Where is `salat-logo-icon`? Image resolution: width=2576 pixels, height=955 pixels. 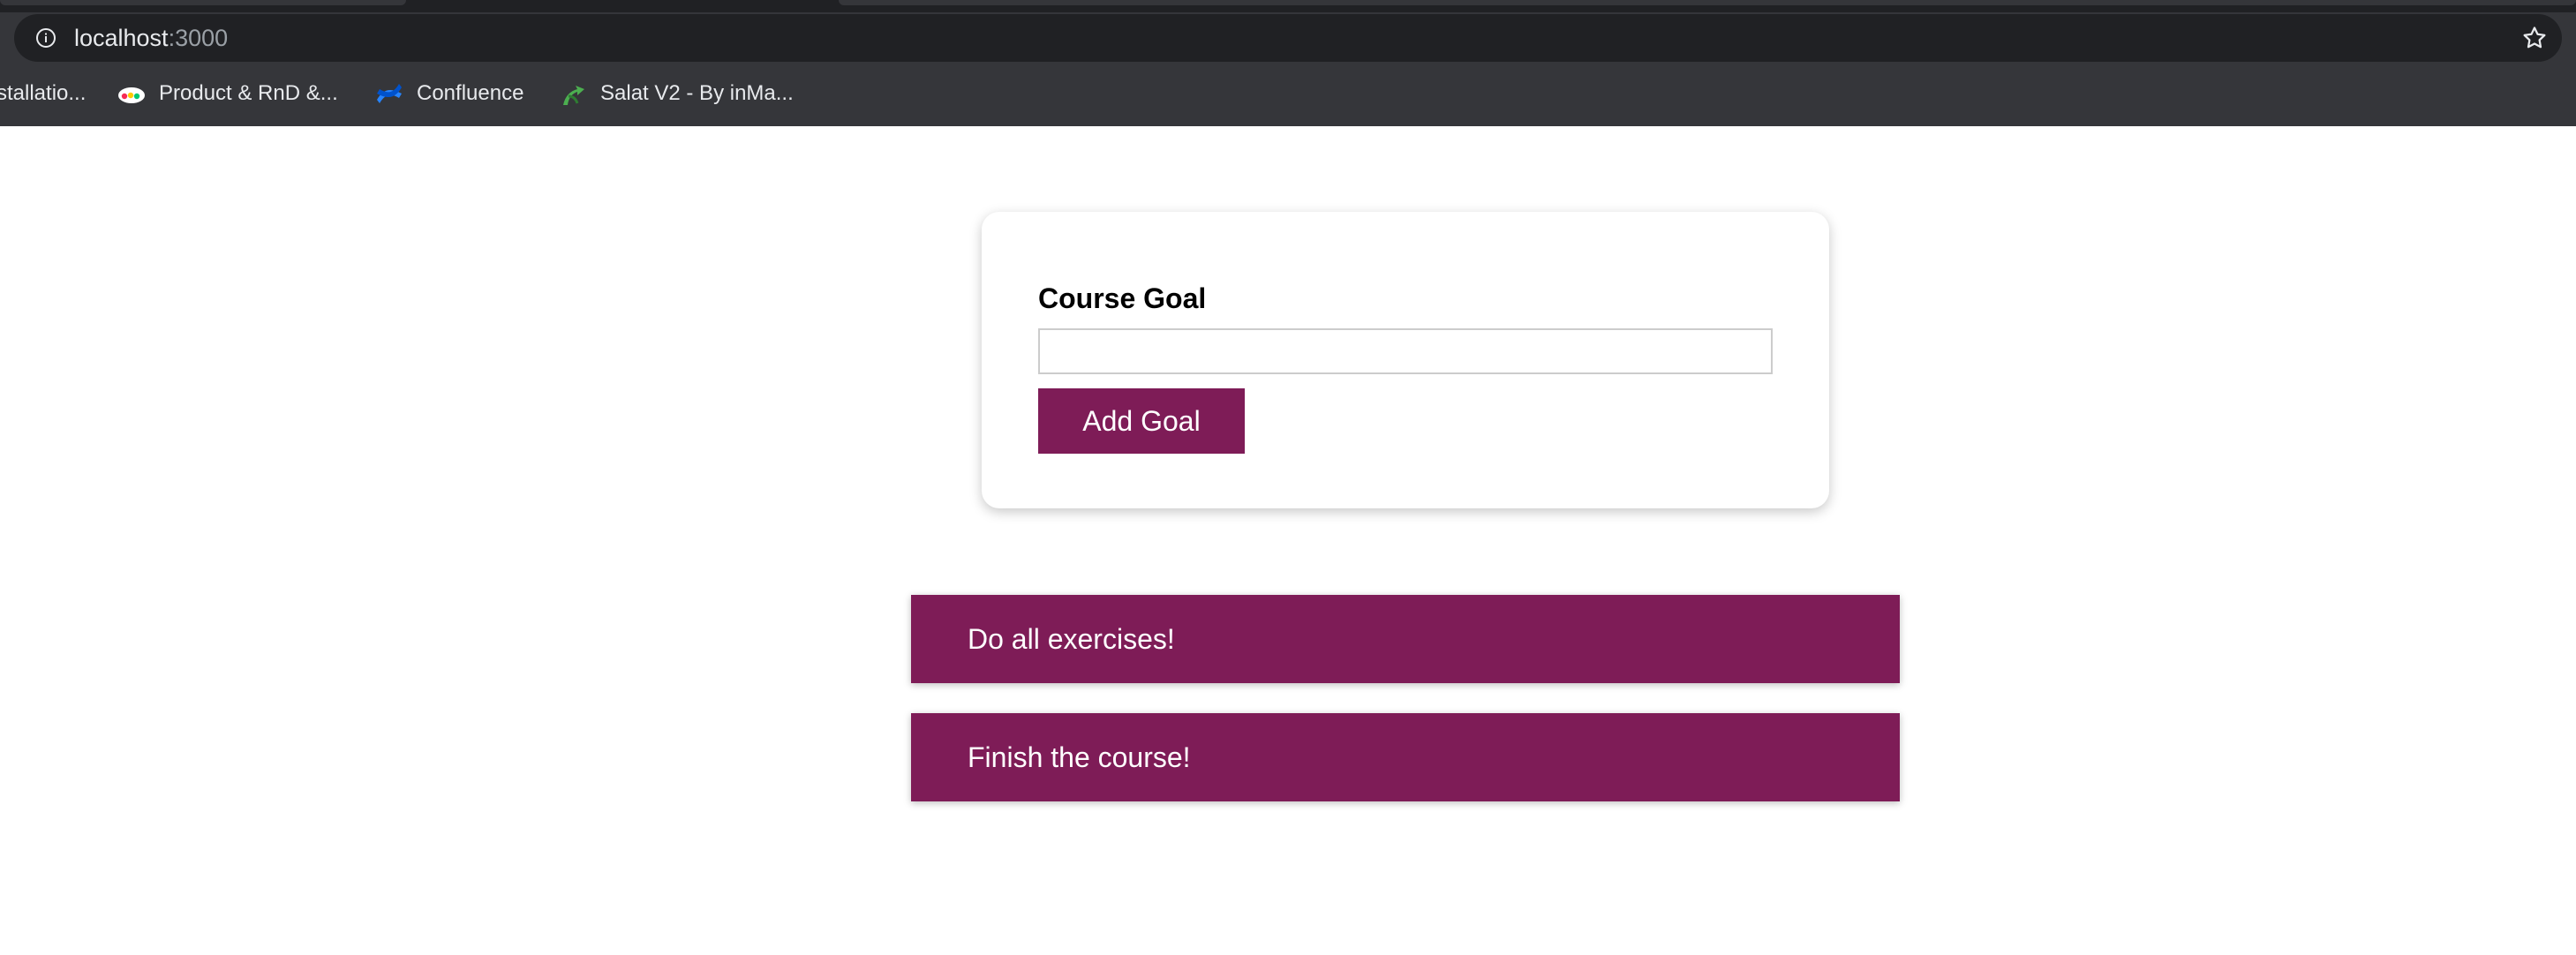 salat-logo-icon is located at coordinates (574, 95).